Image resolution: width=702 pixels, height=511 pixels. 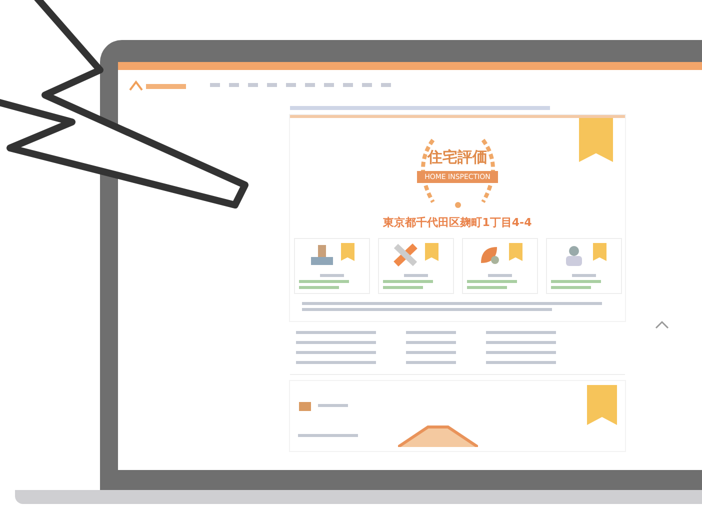 I want to click on foundation-icon, so click(x=321, y=255).